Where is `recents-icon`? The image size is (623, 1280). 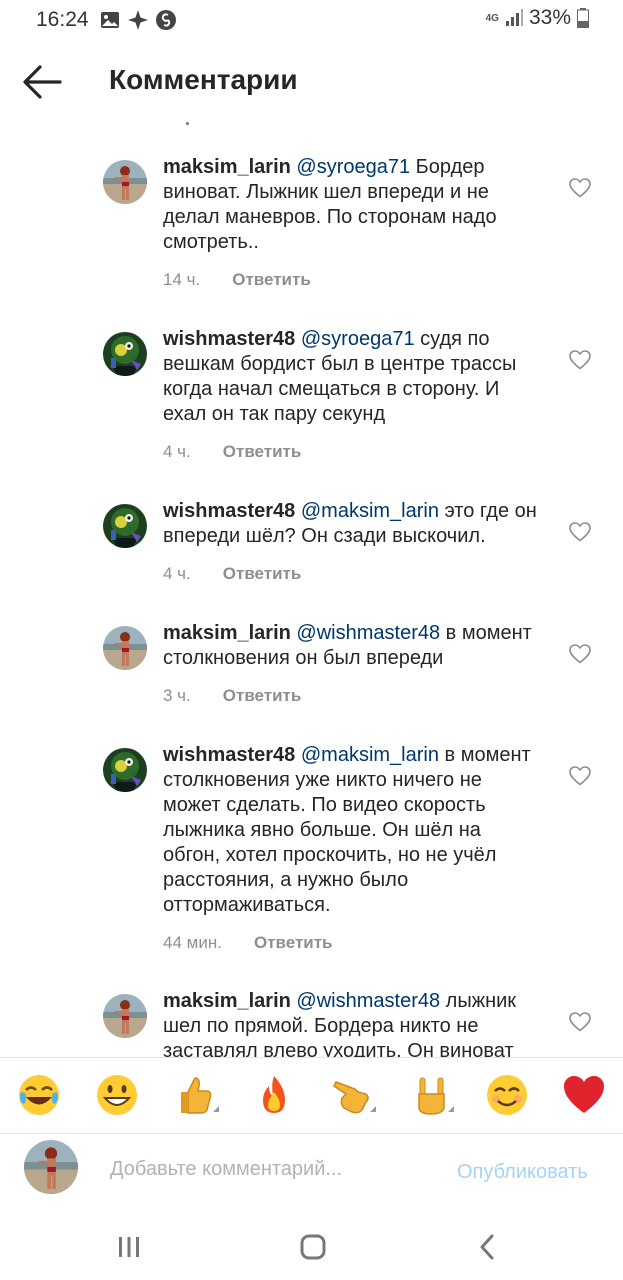
recents-icon is located at coordinates (129, 1247).